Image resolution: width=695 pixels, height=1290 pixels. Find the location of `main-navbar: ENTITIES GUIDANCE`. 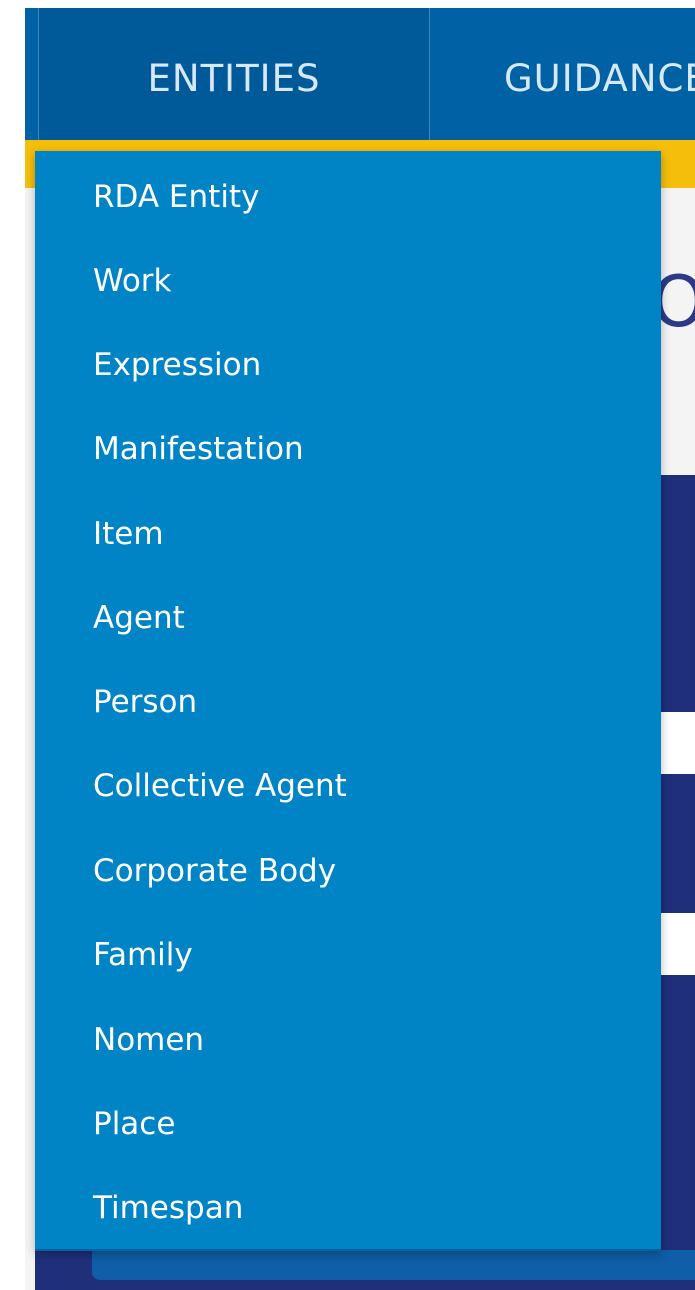

main-navbar: ENTITIES GUIDANCE is located at coordinates (360, 78).